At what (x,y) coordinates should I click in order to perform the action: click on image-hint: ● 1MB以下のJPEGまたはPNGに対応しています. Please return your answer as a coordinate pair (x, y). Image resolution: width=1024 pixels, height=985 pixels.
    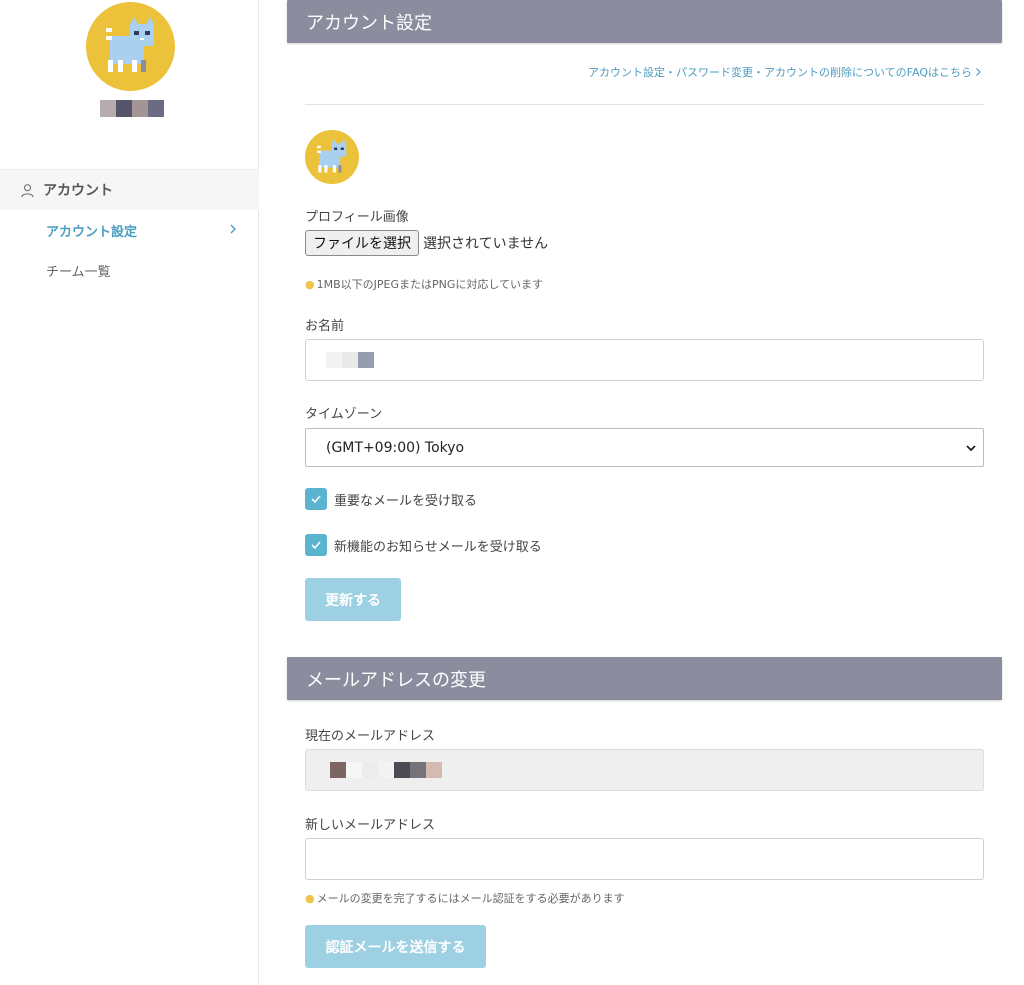
    Looking at the image, I should click on (424, 284).